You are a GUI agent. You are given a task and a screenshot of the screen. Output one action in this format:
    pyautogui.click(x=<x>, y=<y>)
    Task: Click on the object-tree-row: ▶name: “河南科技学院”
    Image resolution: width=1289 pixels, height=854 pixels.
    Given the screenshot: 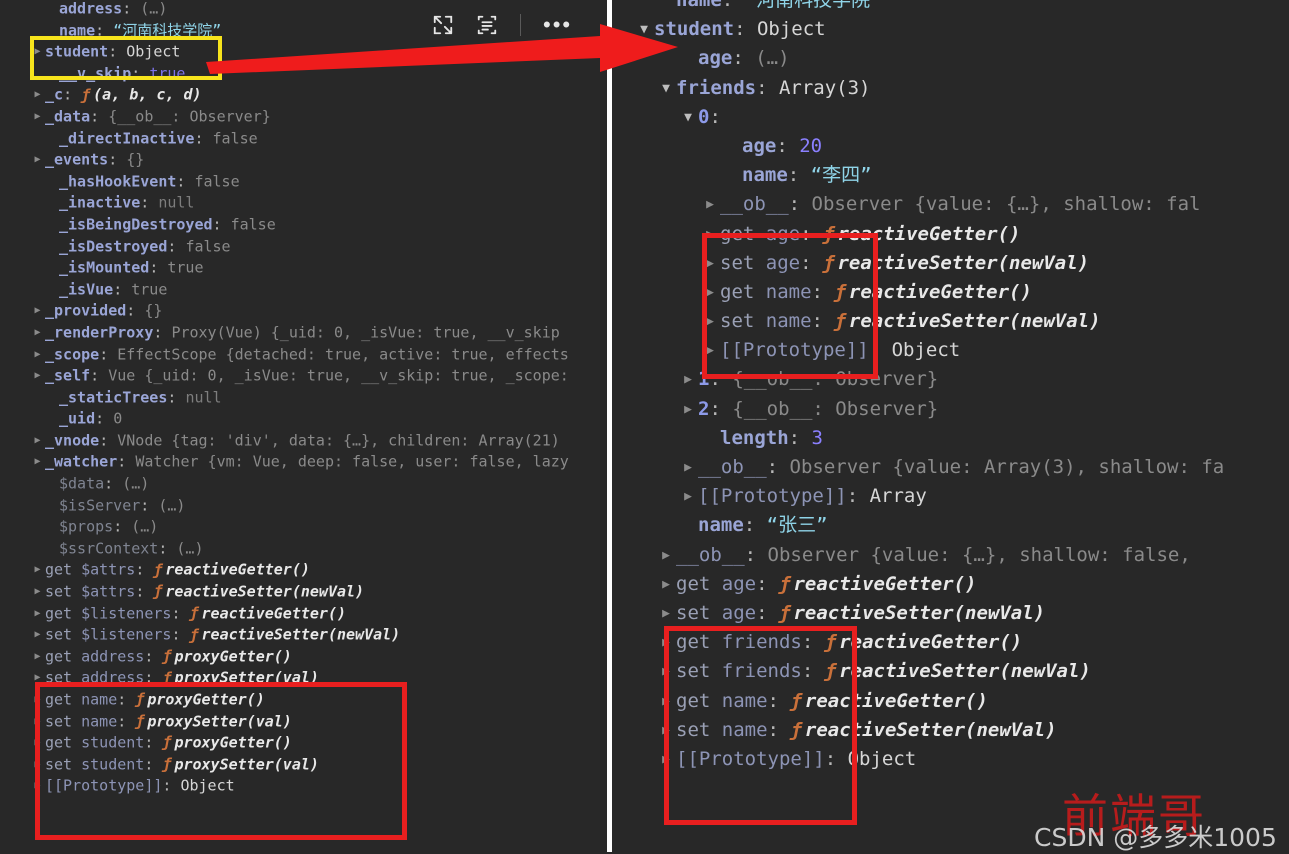 What is the action you would take?
    pyautogui.click(x=950, y=7)
    